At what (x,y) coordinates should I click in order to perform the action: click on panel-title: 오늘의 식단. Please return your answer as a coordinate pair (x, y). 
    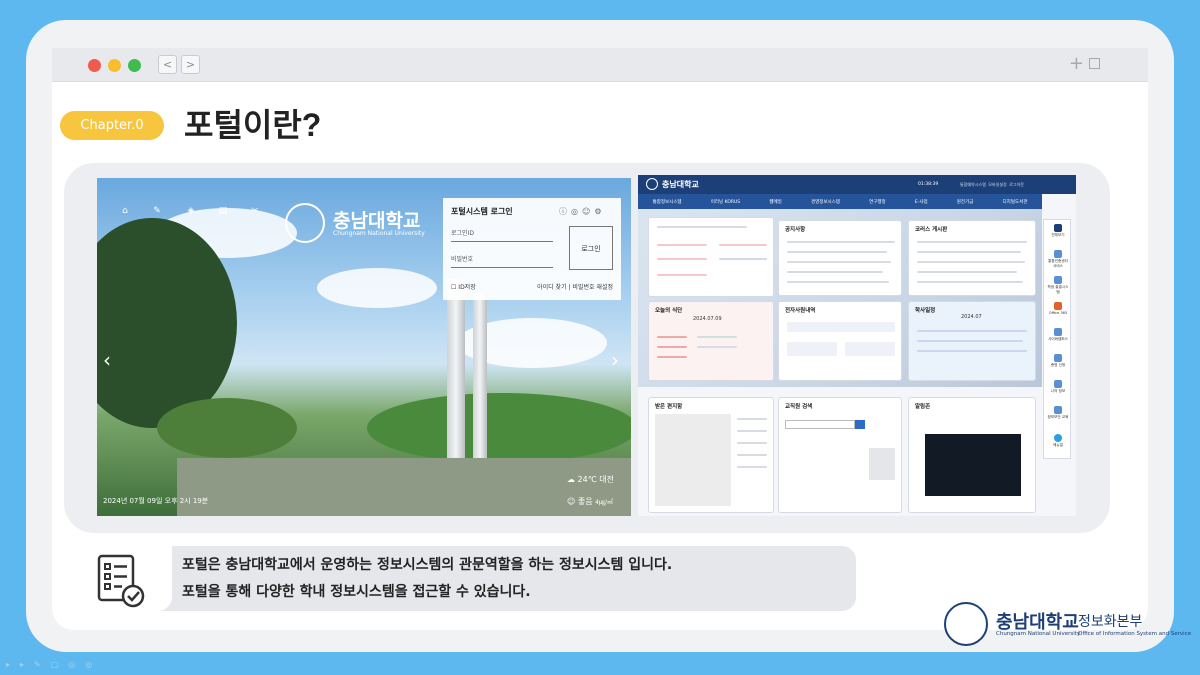
    Looking at the image, I should click on (669, 311).